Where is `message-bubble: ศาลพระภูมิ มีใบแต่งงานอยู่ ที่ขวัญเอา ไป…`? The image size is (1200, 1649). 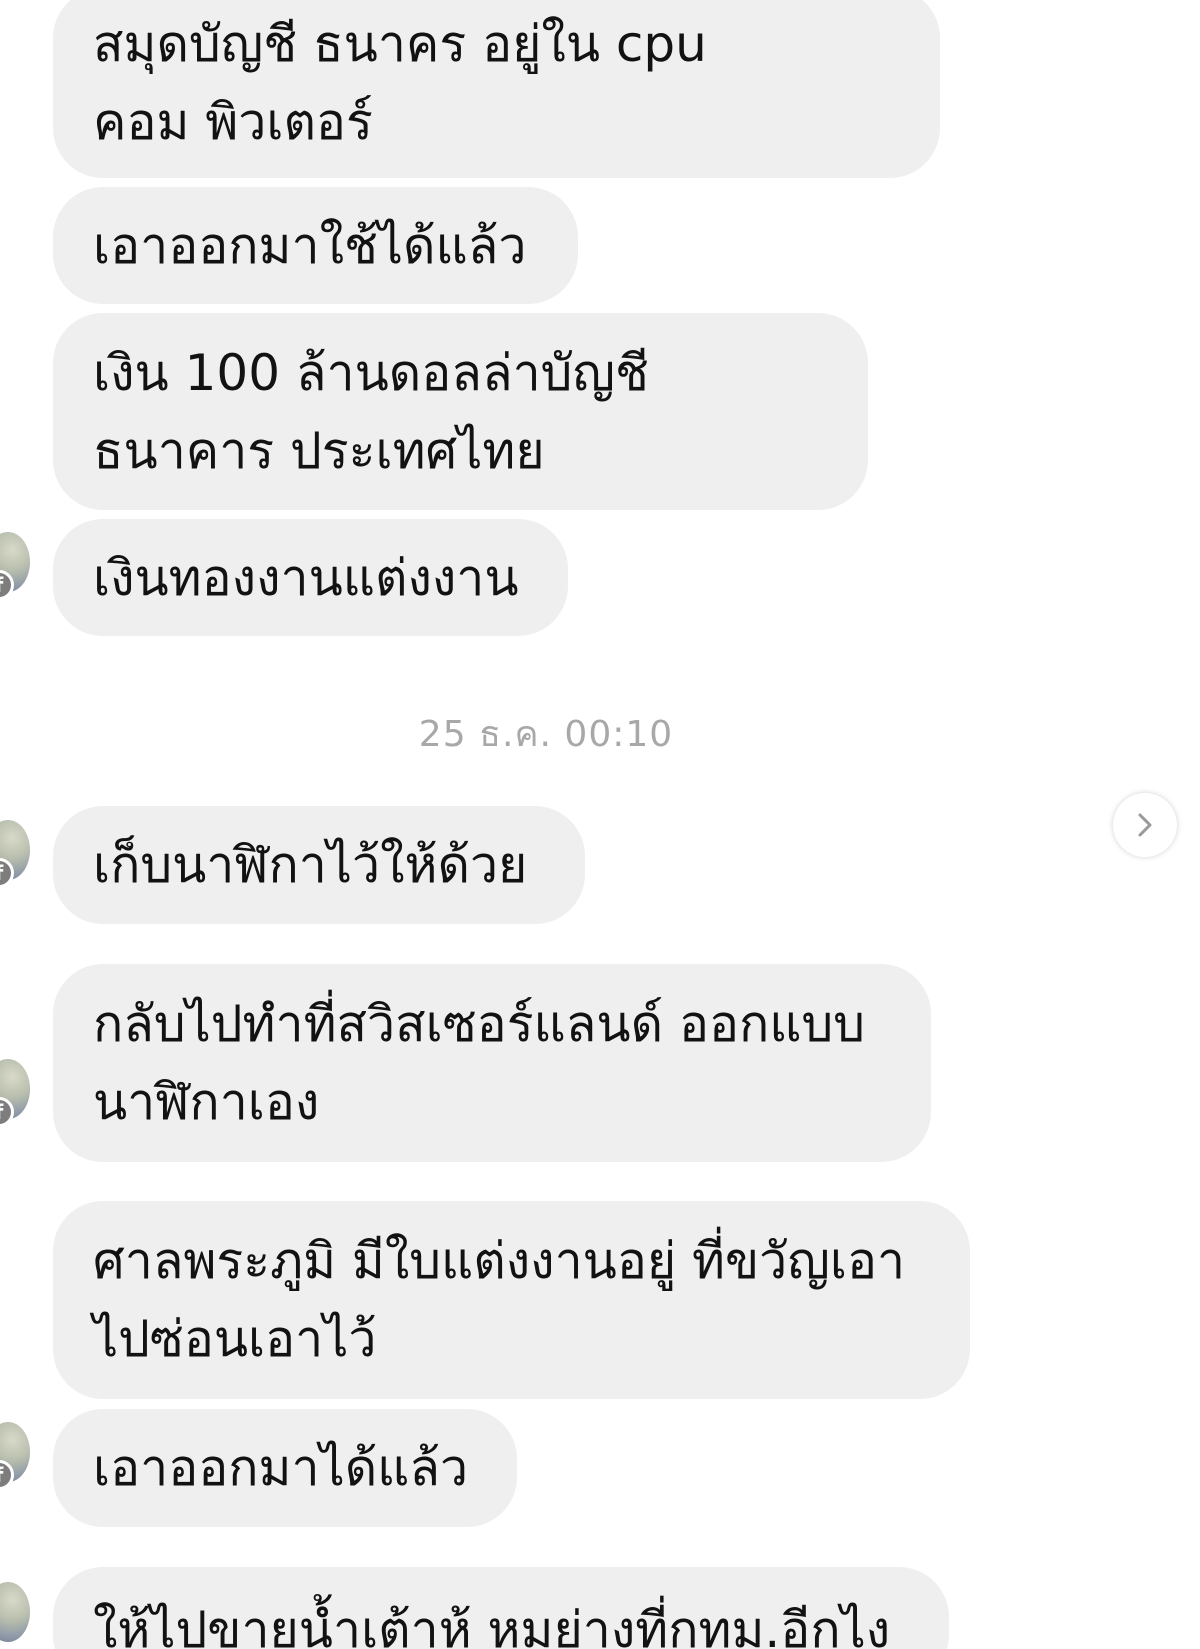 message-bubble: ศาลพระภูมิ มีใบแต่งงานอยู่ ที่ขวัญเอา ไป… is located at coordinates (511, 1300).